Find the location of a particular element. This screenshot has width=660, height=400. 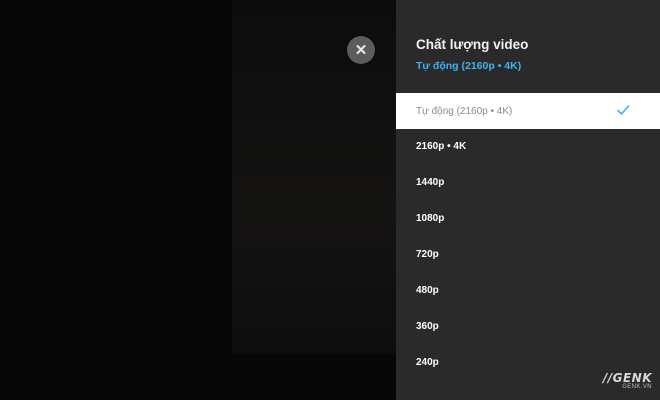

option-label: 720p is located at coordinates (427, 254).